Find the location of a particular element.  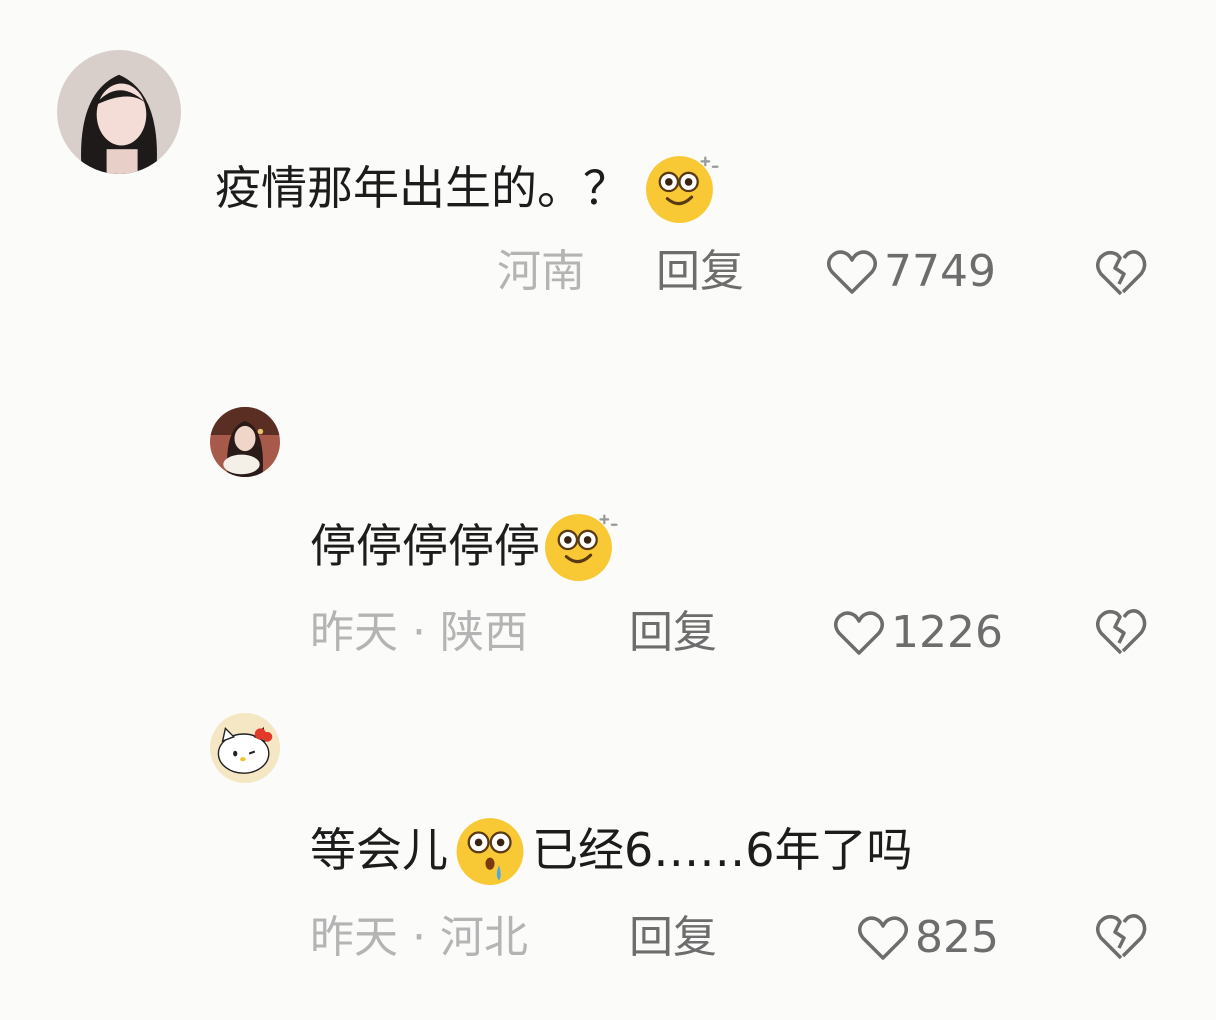

like-count: 825 is located at coordinates (957, 937).